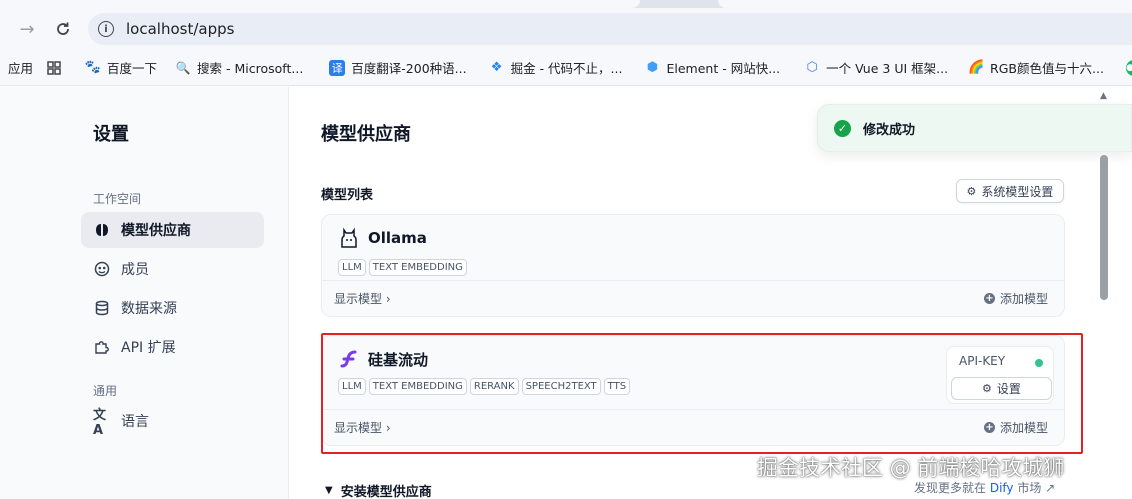 This screenshot has height=499, width=1132. What do you see at coordinates (812, 67) in the screenshot?
I see `vue-icon: ⬡` at bounding box center [812, 67].